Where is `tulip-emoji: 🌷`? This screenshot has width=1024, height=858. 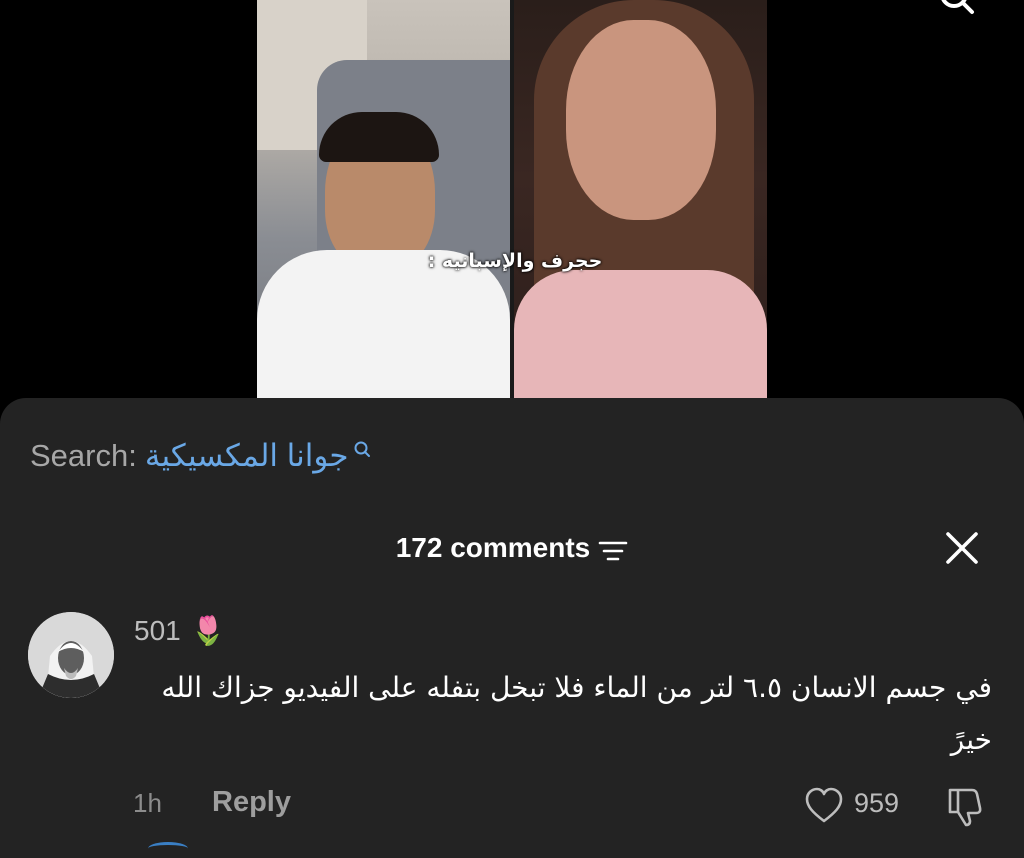
tulip-emoji: 🌷 is located at coordinates (208, 630).